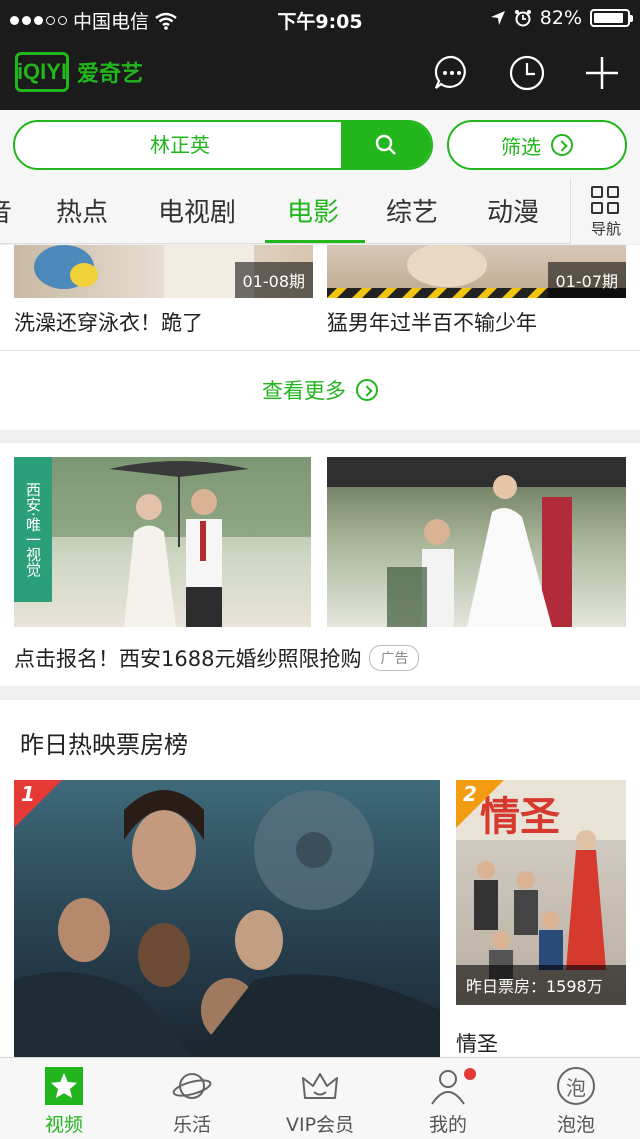  What do you see at coordinates (447, 1125) in the screenshot?
I see `tab-label: 我的` at bounding box center [447, 1125].